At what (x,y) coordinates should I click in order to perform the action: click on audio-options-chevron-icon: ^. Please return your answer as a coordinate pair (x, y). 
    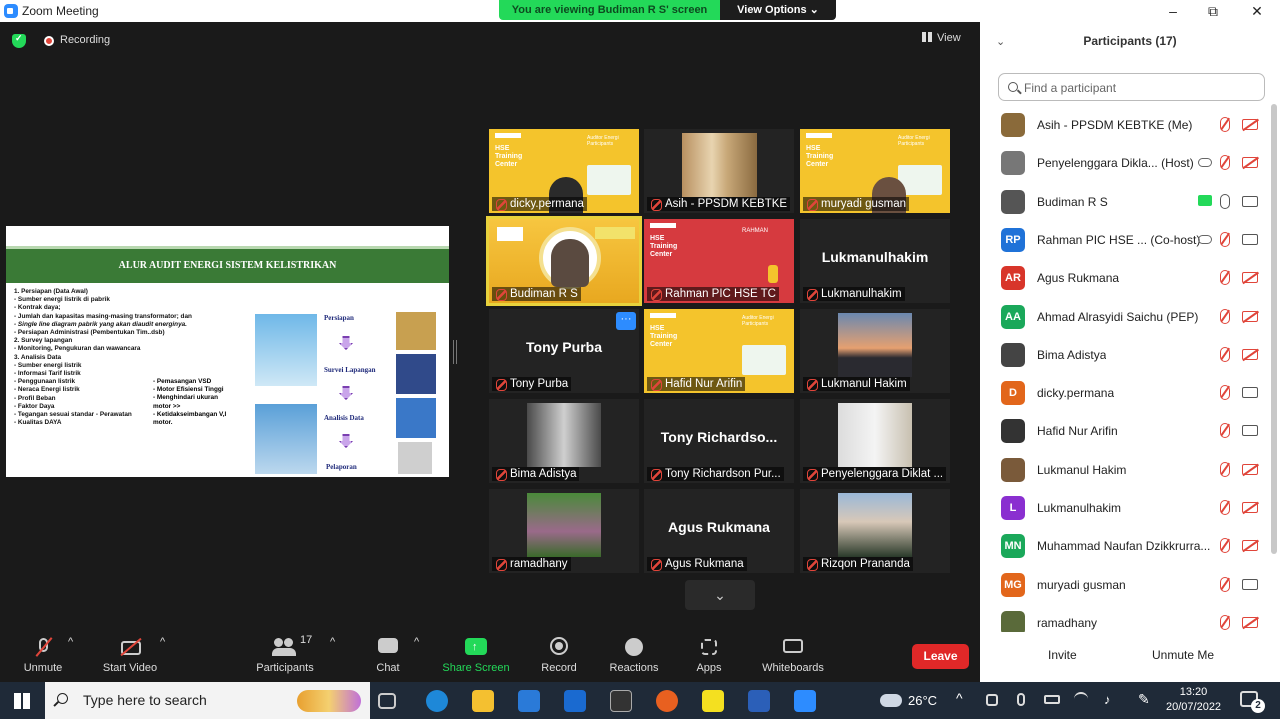
    Looking at the image, I should click on (70, 642).